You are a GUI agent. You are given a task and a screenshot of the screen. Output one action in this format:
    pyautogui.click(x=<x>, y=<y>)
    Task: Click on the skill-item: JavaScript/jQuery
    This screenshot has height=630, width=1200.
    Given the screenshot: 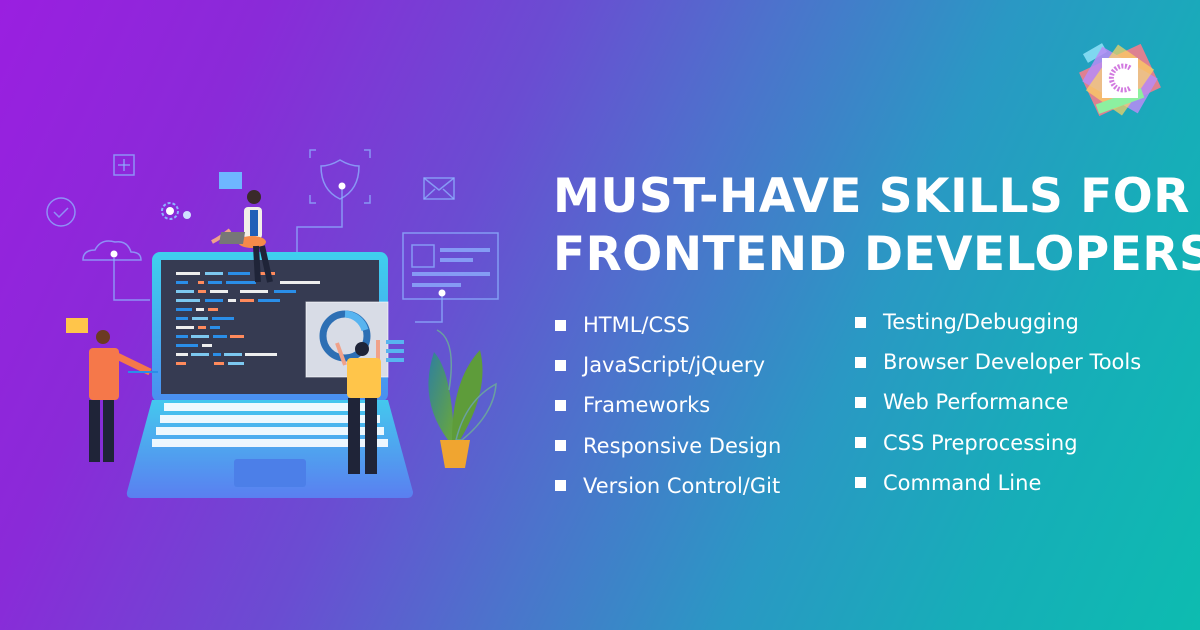 What is the action you would take?
    pyautogui.click(x=668, y=365)
    